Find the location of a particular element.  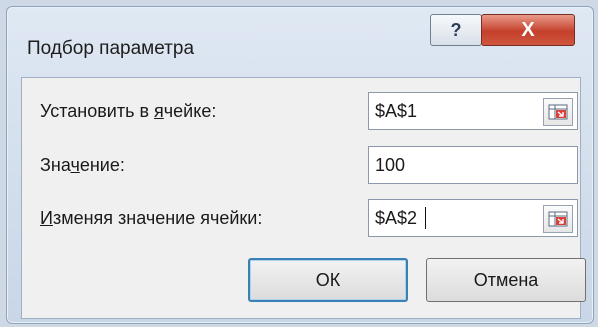

value-input: 100 is located at coordinates (390, 165).